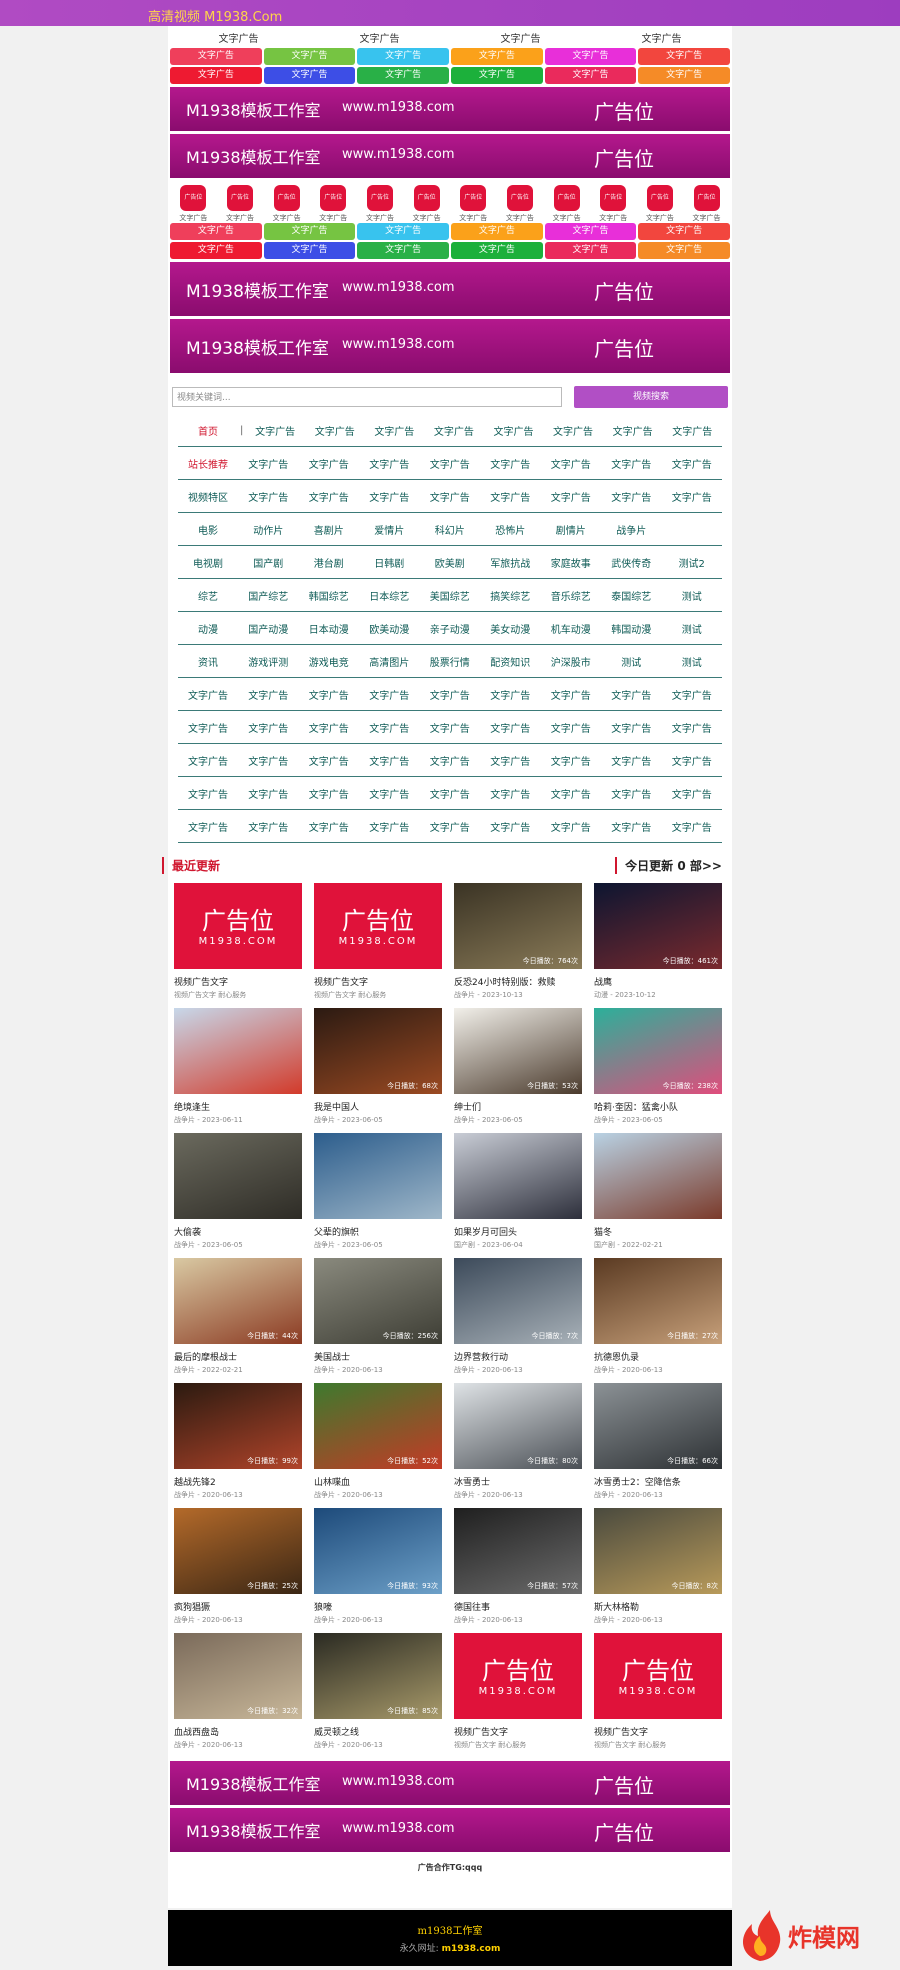 This screenshot has height=1970, width=900. I want to click on nav-link: 亲子动漫, so click(450, 628).